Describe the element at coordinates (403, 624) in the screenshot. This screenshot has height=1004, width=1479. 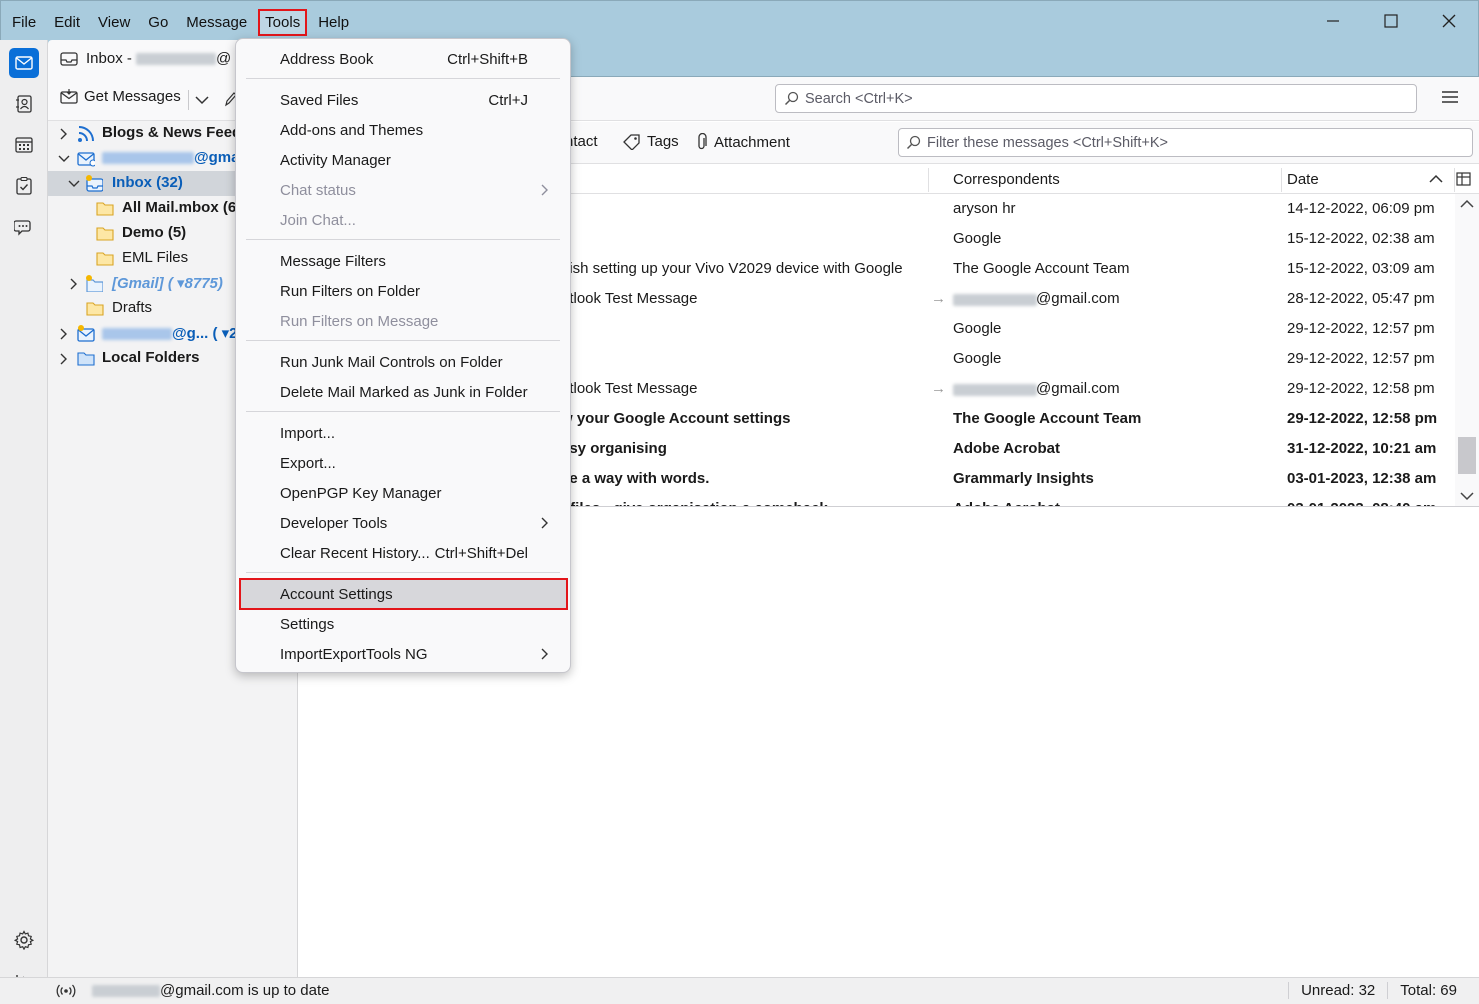
I see `menuitem-settings: Settings` at that location.